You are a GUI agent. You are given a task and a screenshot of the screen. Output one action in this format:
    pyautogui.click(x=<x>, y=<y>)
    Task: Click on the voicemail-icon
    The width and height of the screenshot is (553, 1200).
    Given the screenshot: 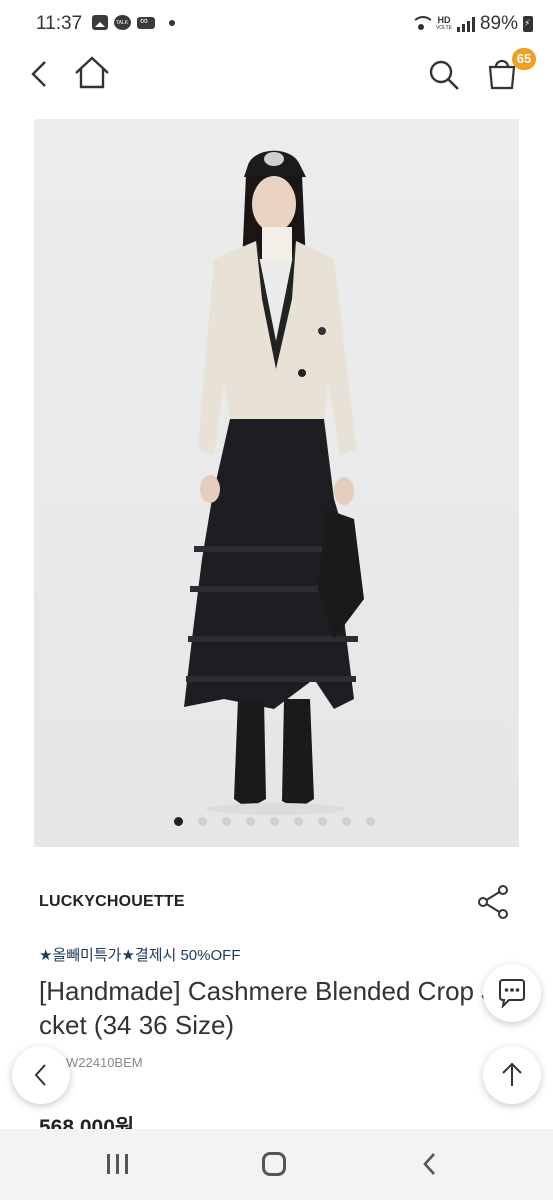 What is the action you would take?
    pyautogui.click(x=146, y=22)
    